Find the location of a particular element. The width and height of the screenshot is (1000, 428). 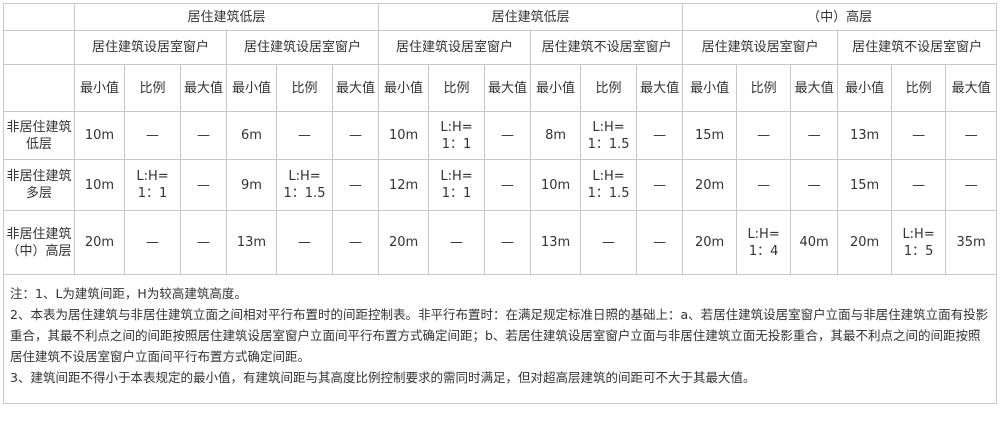

table-cell: 8m is located at coordinates (556, 135).